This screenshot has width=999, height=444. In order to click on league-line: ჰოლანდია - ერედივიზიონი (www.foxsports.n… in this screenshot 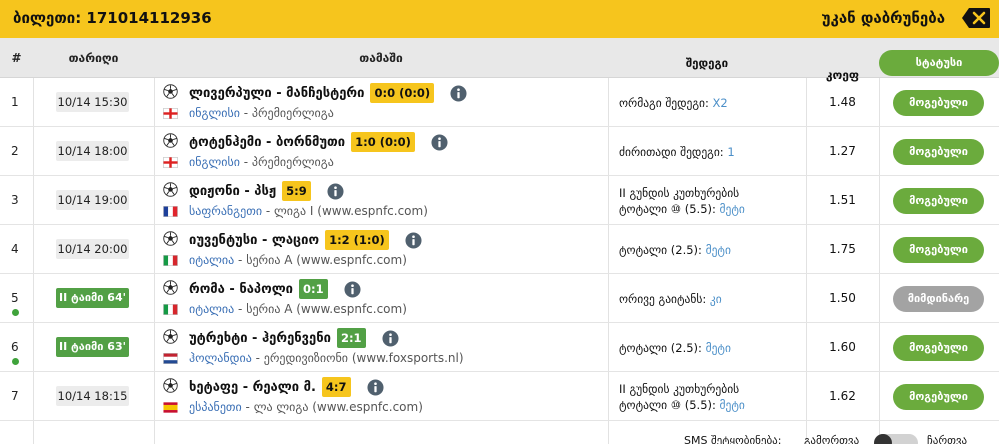, I will do `click(326, 358)`.